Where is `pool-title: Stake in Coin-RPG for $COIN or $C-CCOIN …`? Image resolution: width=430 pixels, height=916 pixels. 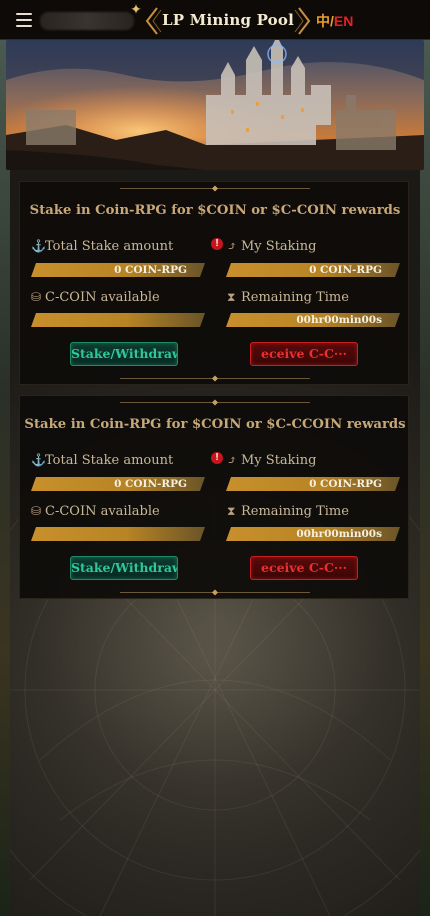
pool-title: Stake in Coin-RPG for $COIN or $C-CCOIN … is located at coordinates (215, 424).